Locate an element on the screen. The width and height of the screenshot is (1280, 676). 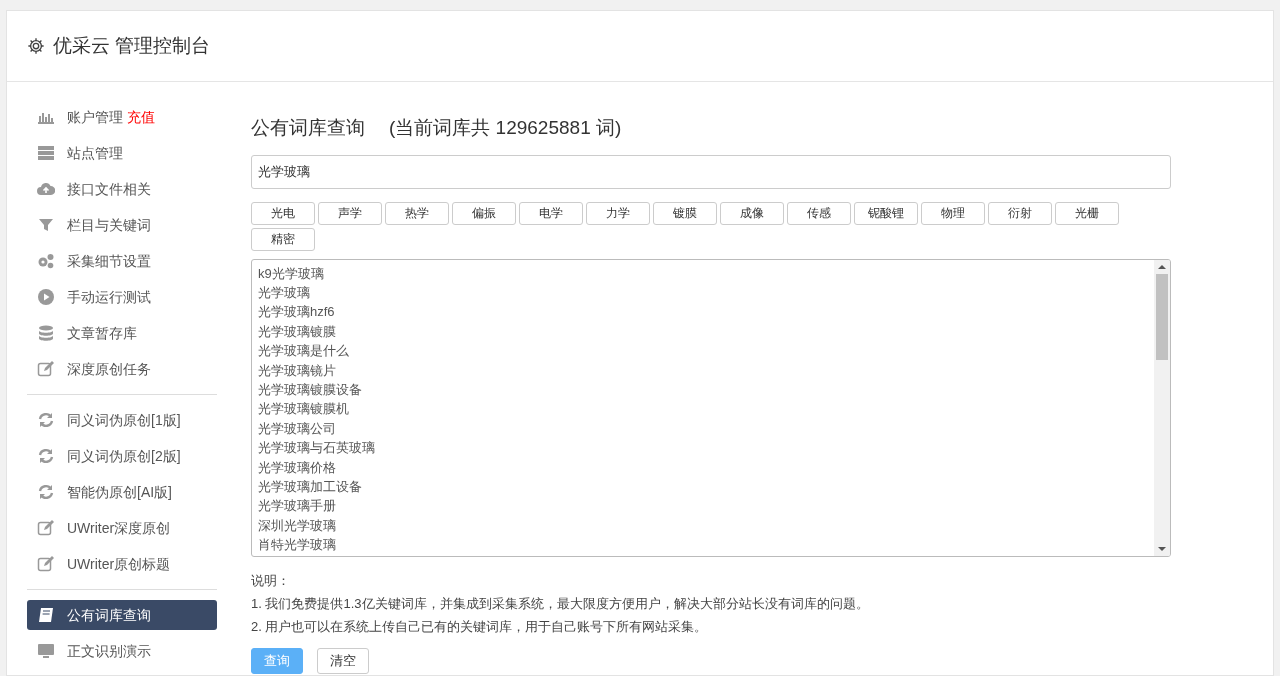
tag-button: 光电 is located at coordinates (283, 213).